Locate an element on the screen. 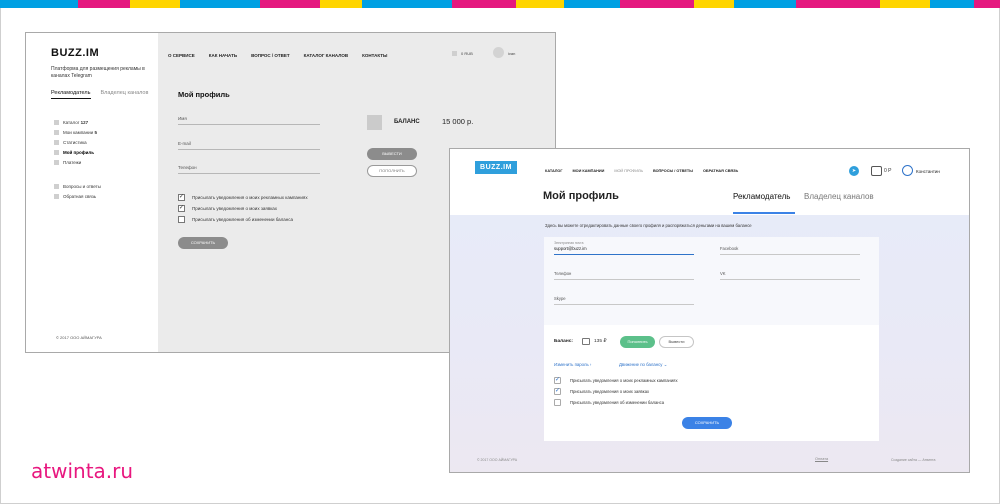  wireframe-nav-start: КАК НАЧАТЬ is located at coordinates (223, 55).